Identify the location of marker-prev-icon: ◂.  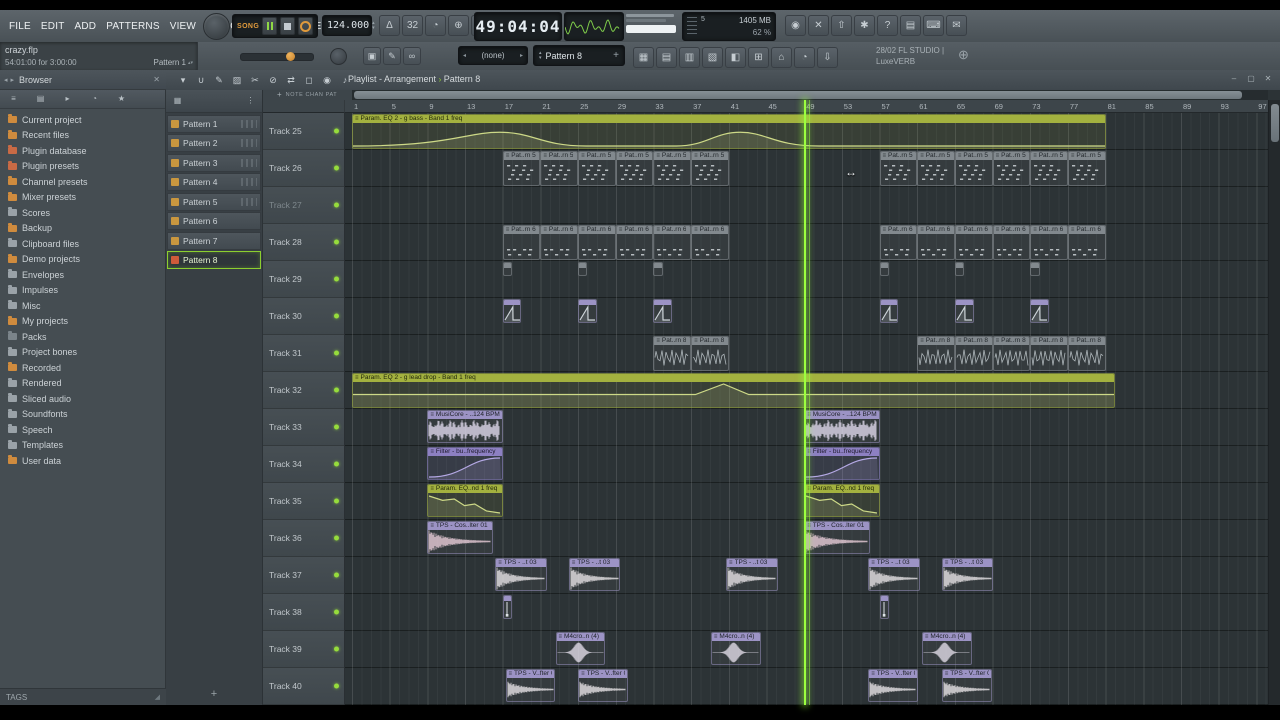
(464, 55).